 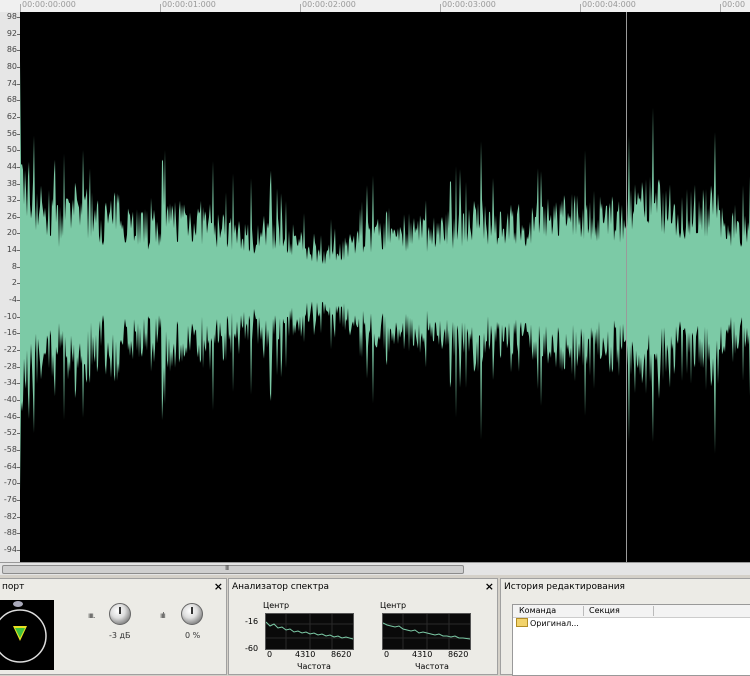 I want to click on scale-label: -22, so click(x=10, y=349).